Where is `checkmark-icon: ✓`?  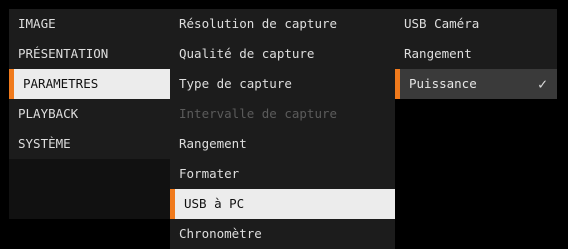
checkmark-icon: ✓ is located at coordinates (542, 84).